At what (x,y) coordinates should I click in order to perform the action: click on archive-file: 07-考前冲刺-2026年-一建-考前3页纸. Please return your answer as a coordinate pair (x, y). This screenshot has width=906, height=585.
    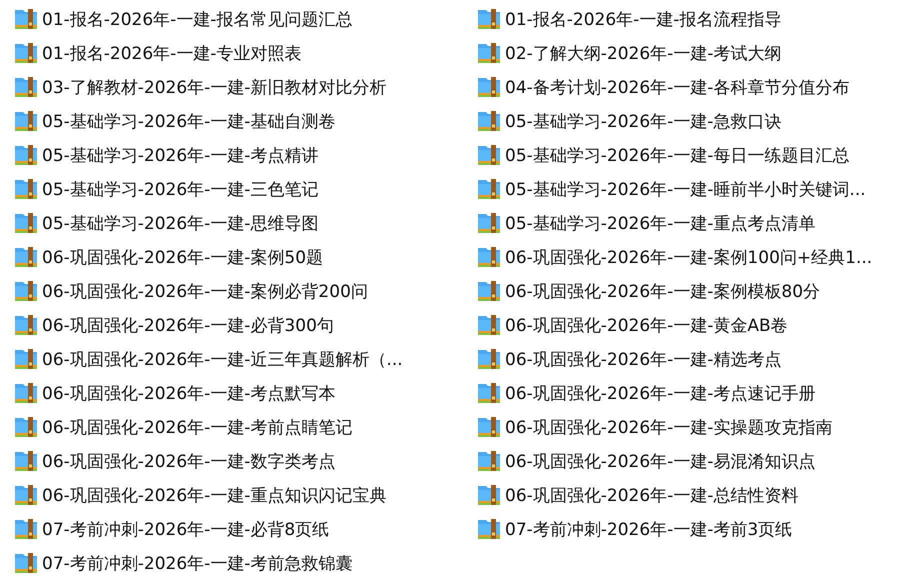
    Looking at the image, I should click on (691, 529).